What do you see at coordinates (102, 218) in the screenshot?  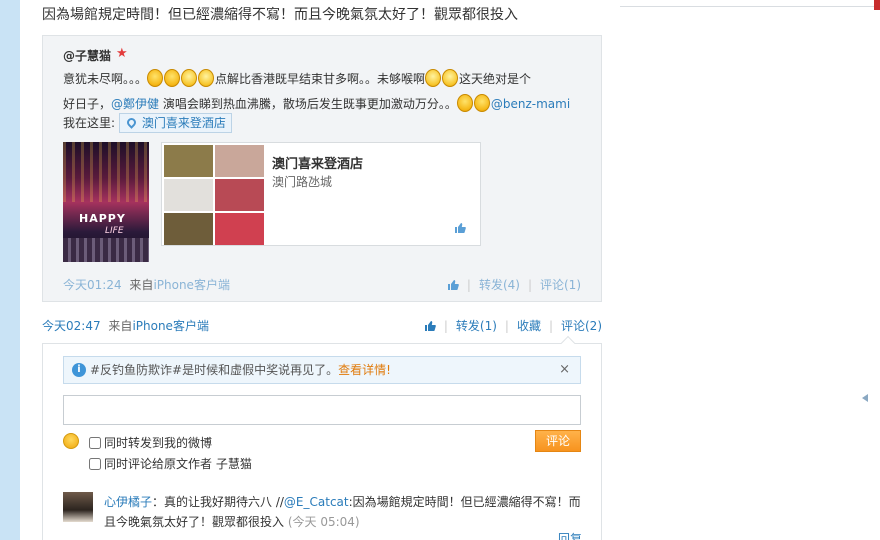 I see `photo-text-happy: HAPPY` at bounding box center [102, 218].